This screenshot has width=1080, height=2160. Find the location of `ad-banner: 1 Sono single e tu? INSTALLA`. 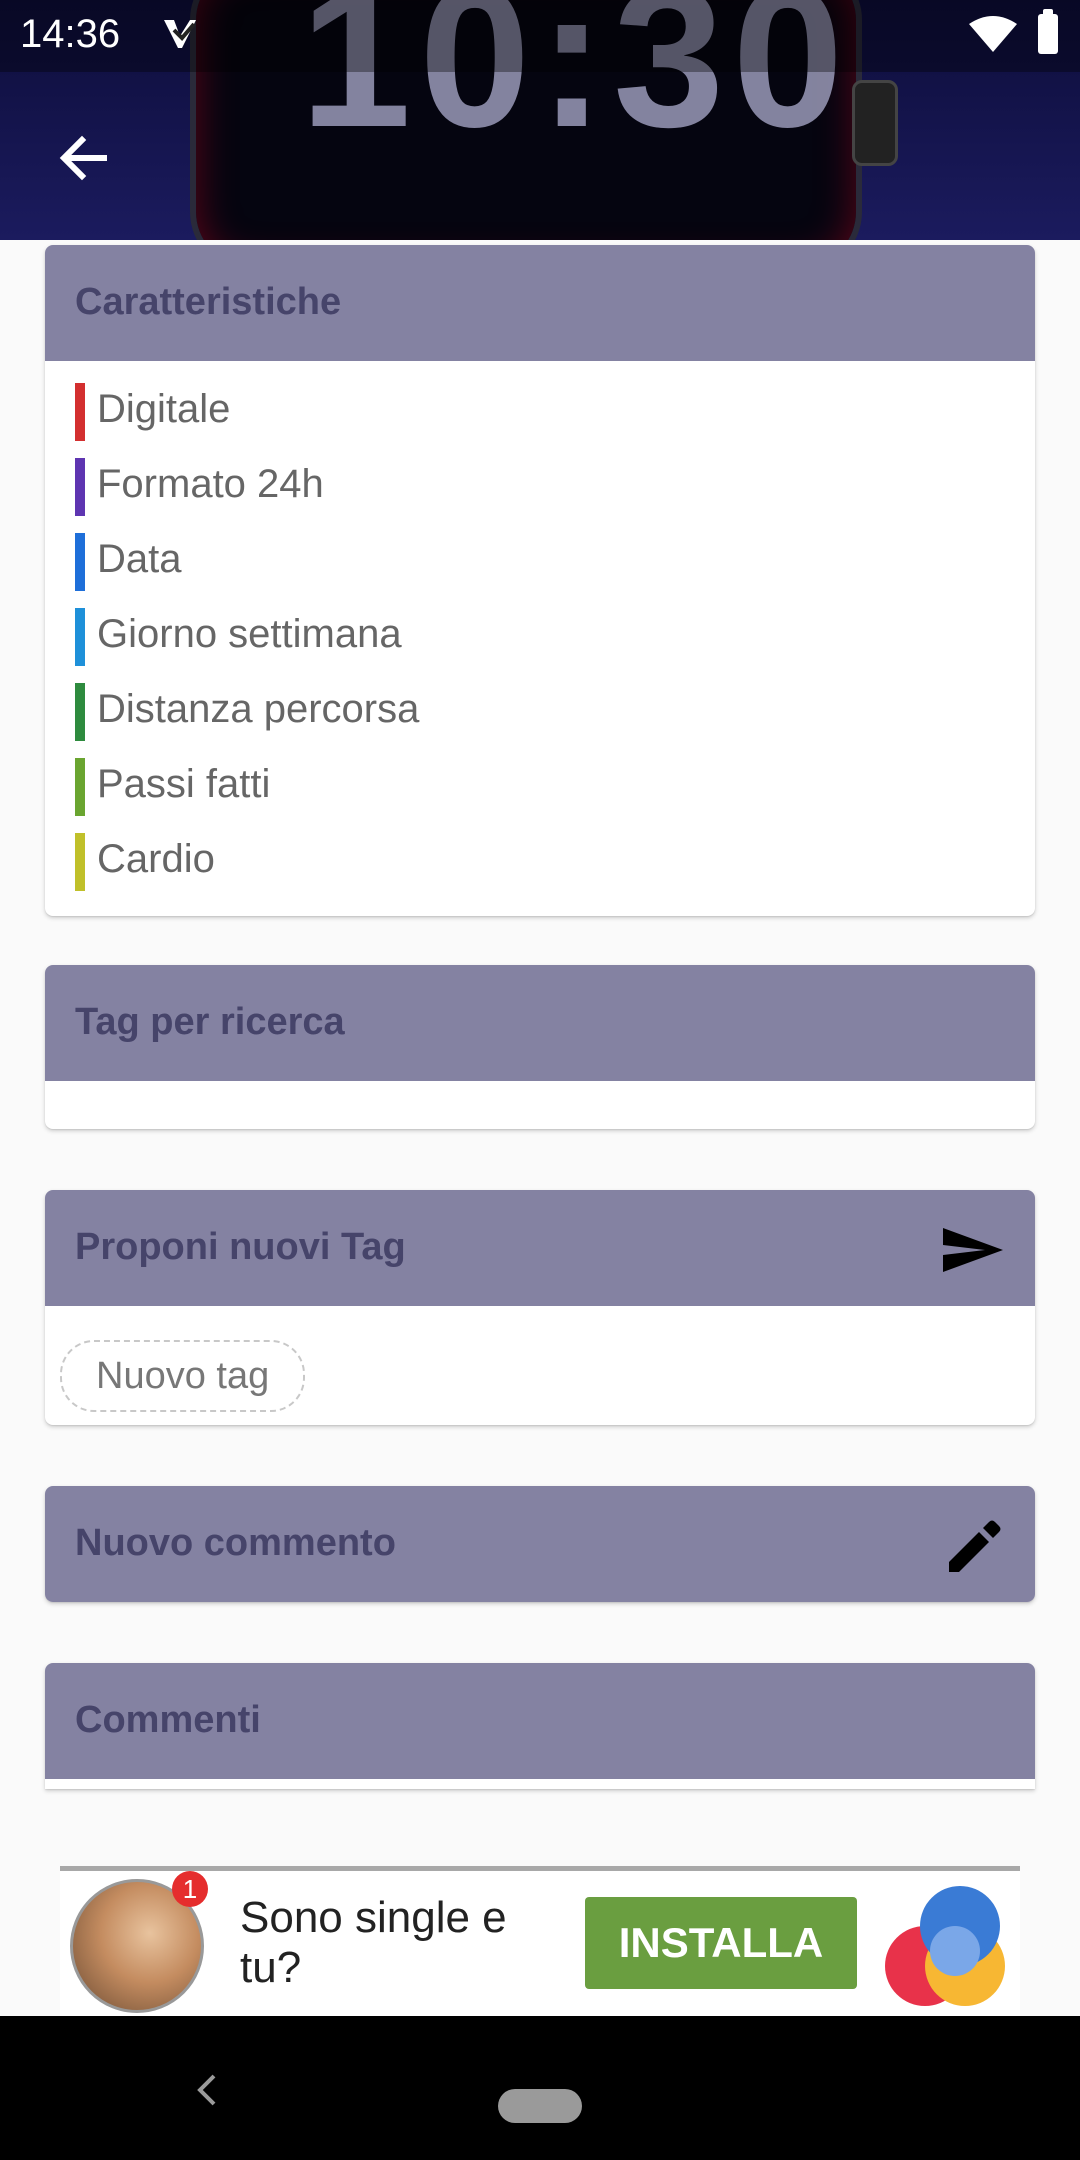

ad-banner: 1 Sono single e tu? INSTALLA is located at coordinates (540, 1941).